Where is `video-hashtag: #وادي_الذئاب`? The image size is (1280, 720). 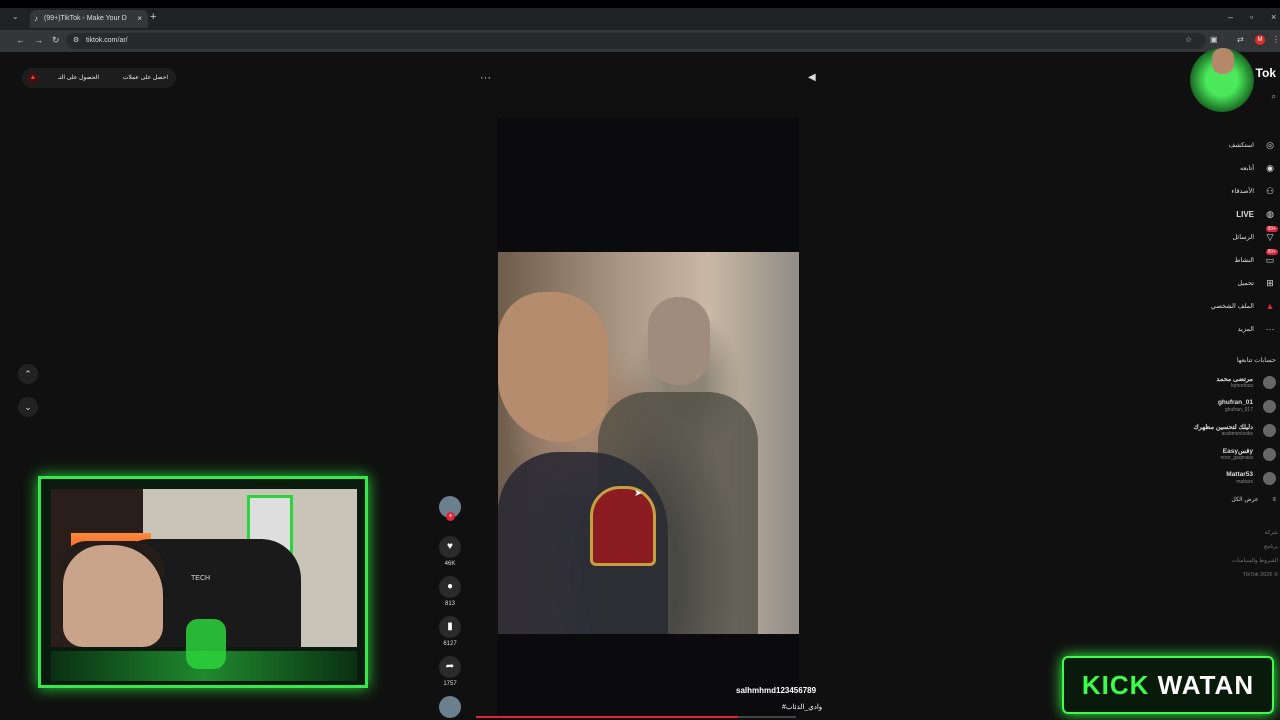 video-hashtag: #وادي_الذئاب is located at coordinates (802, 707).